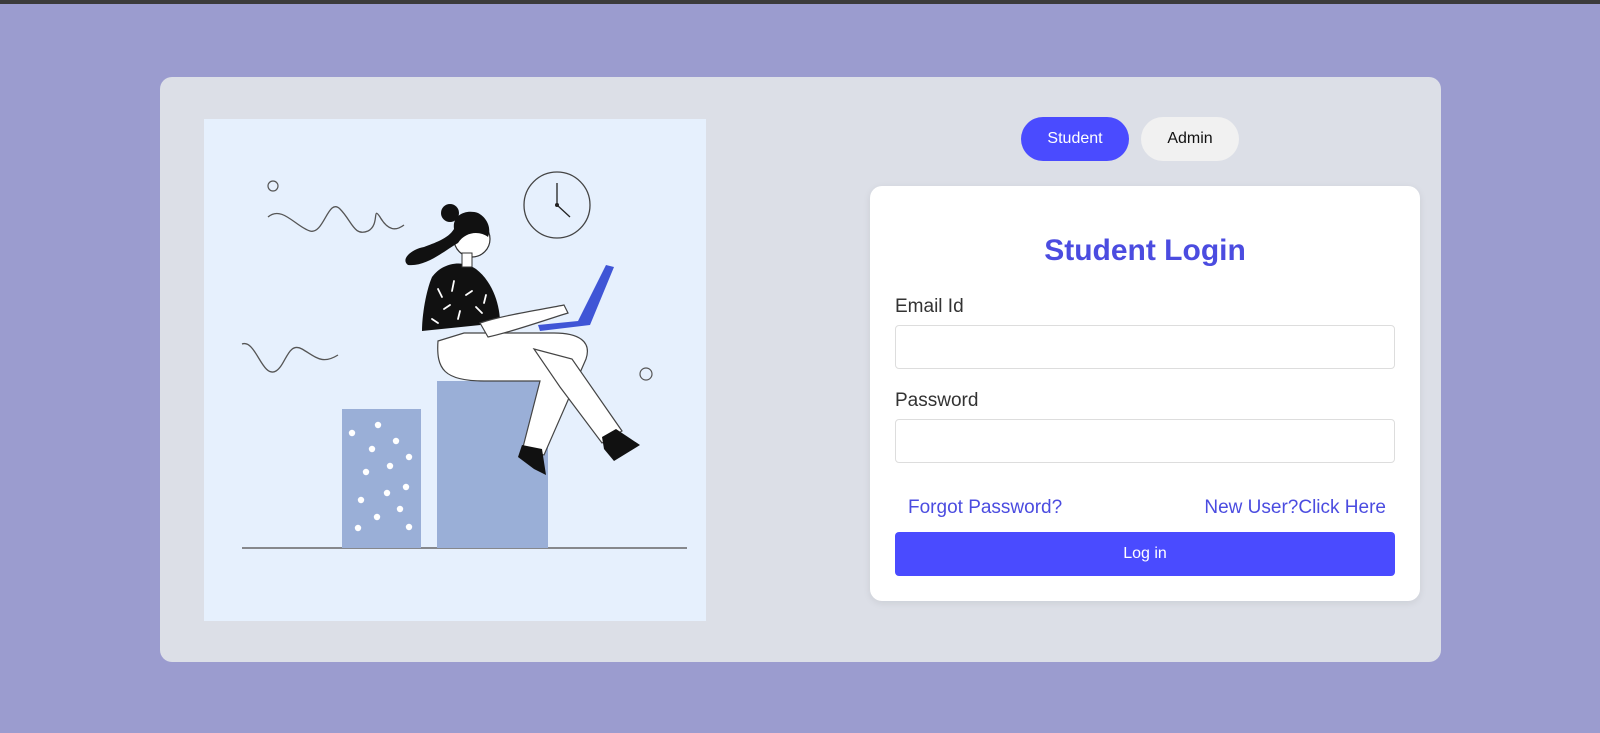 The image size is (1600, 733). What do you see at coordinates (1130, 139) in the screenshot?
I see `role-toggle: Student Admin` at bounding box center [1130, 139].